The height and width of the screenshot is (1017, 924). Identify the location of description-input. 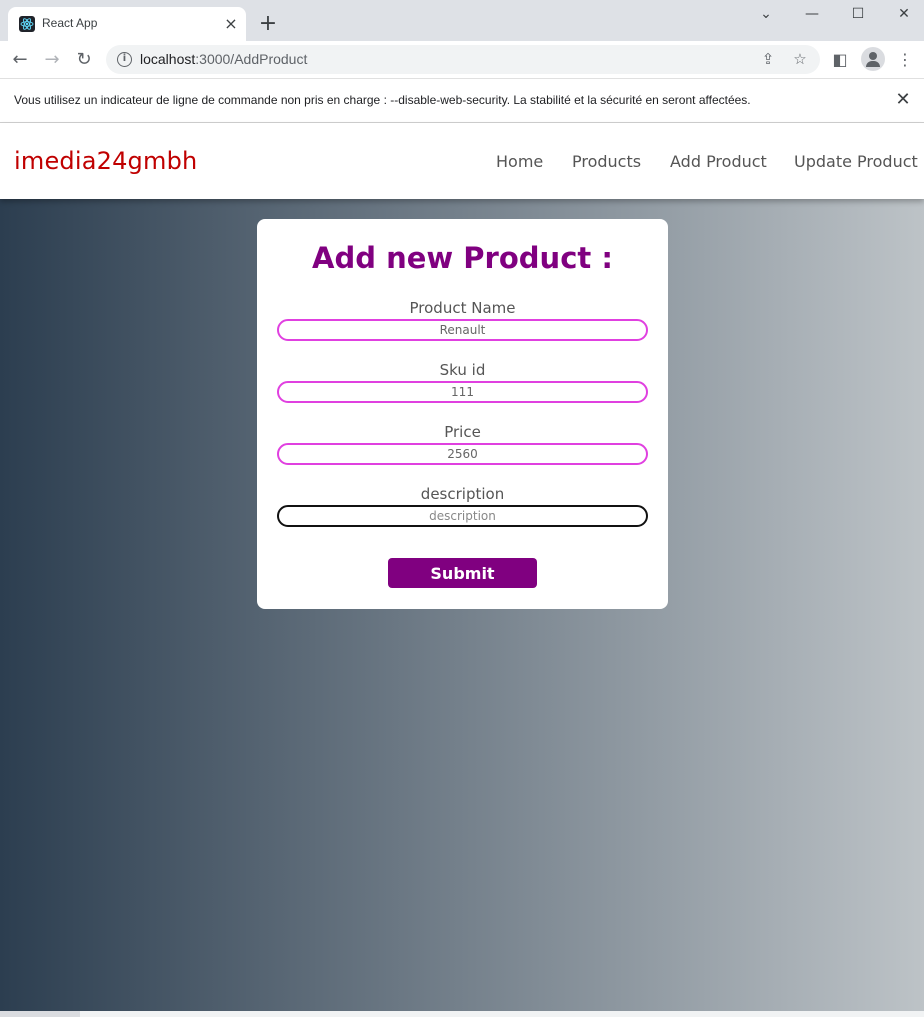
(462, 516).